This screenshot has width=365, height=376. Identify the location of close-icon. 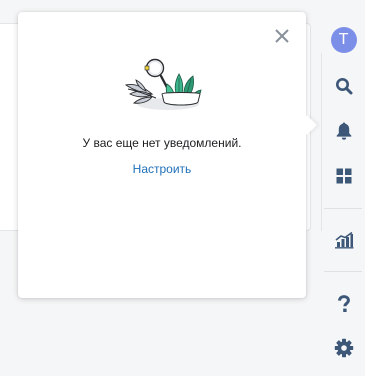
(282, 36).